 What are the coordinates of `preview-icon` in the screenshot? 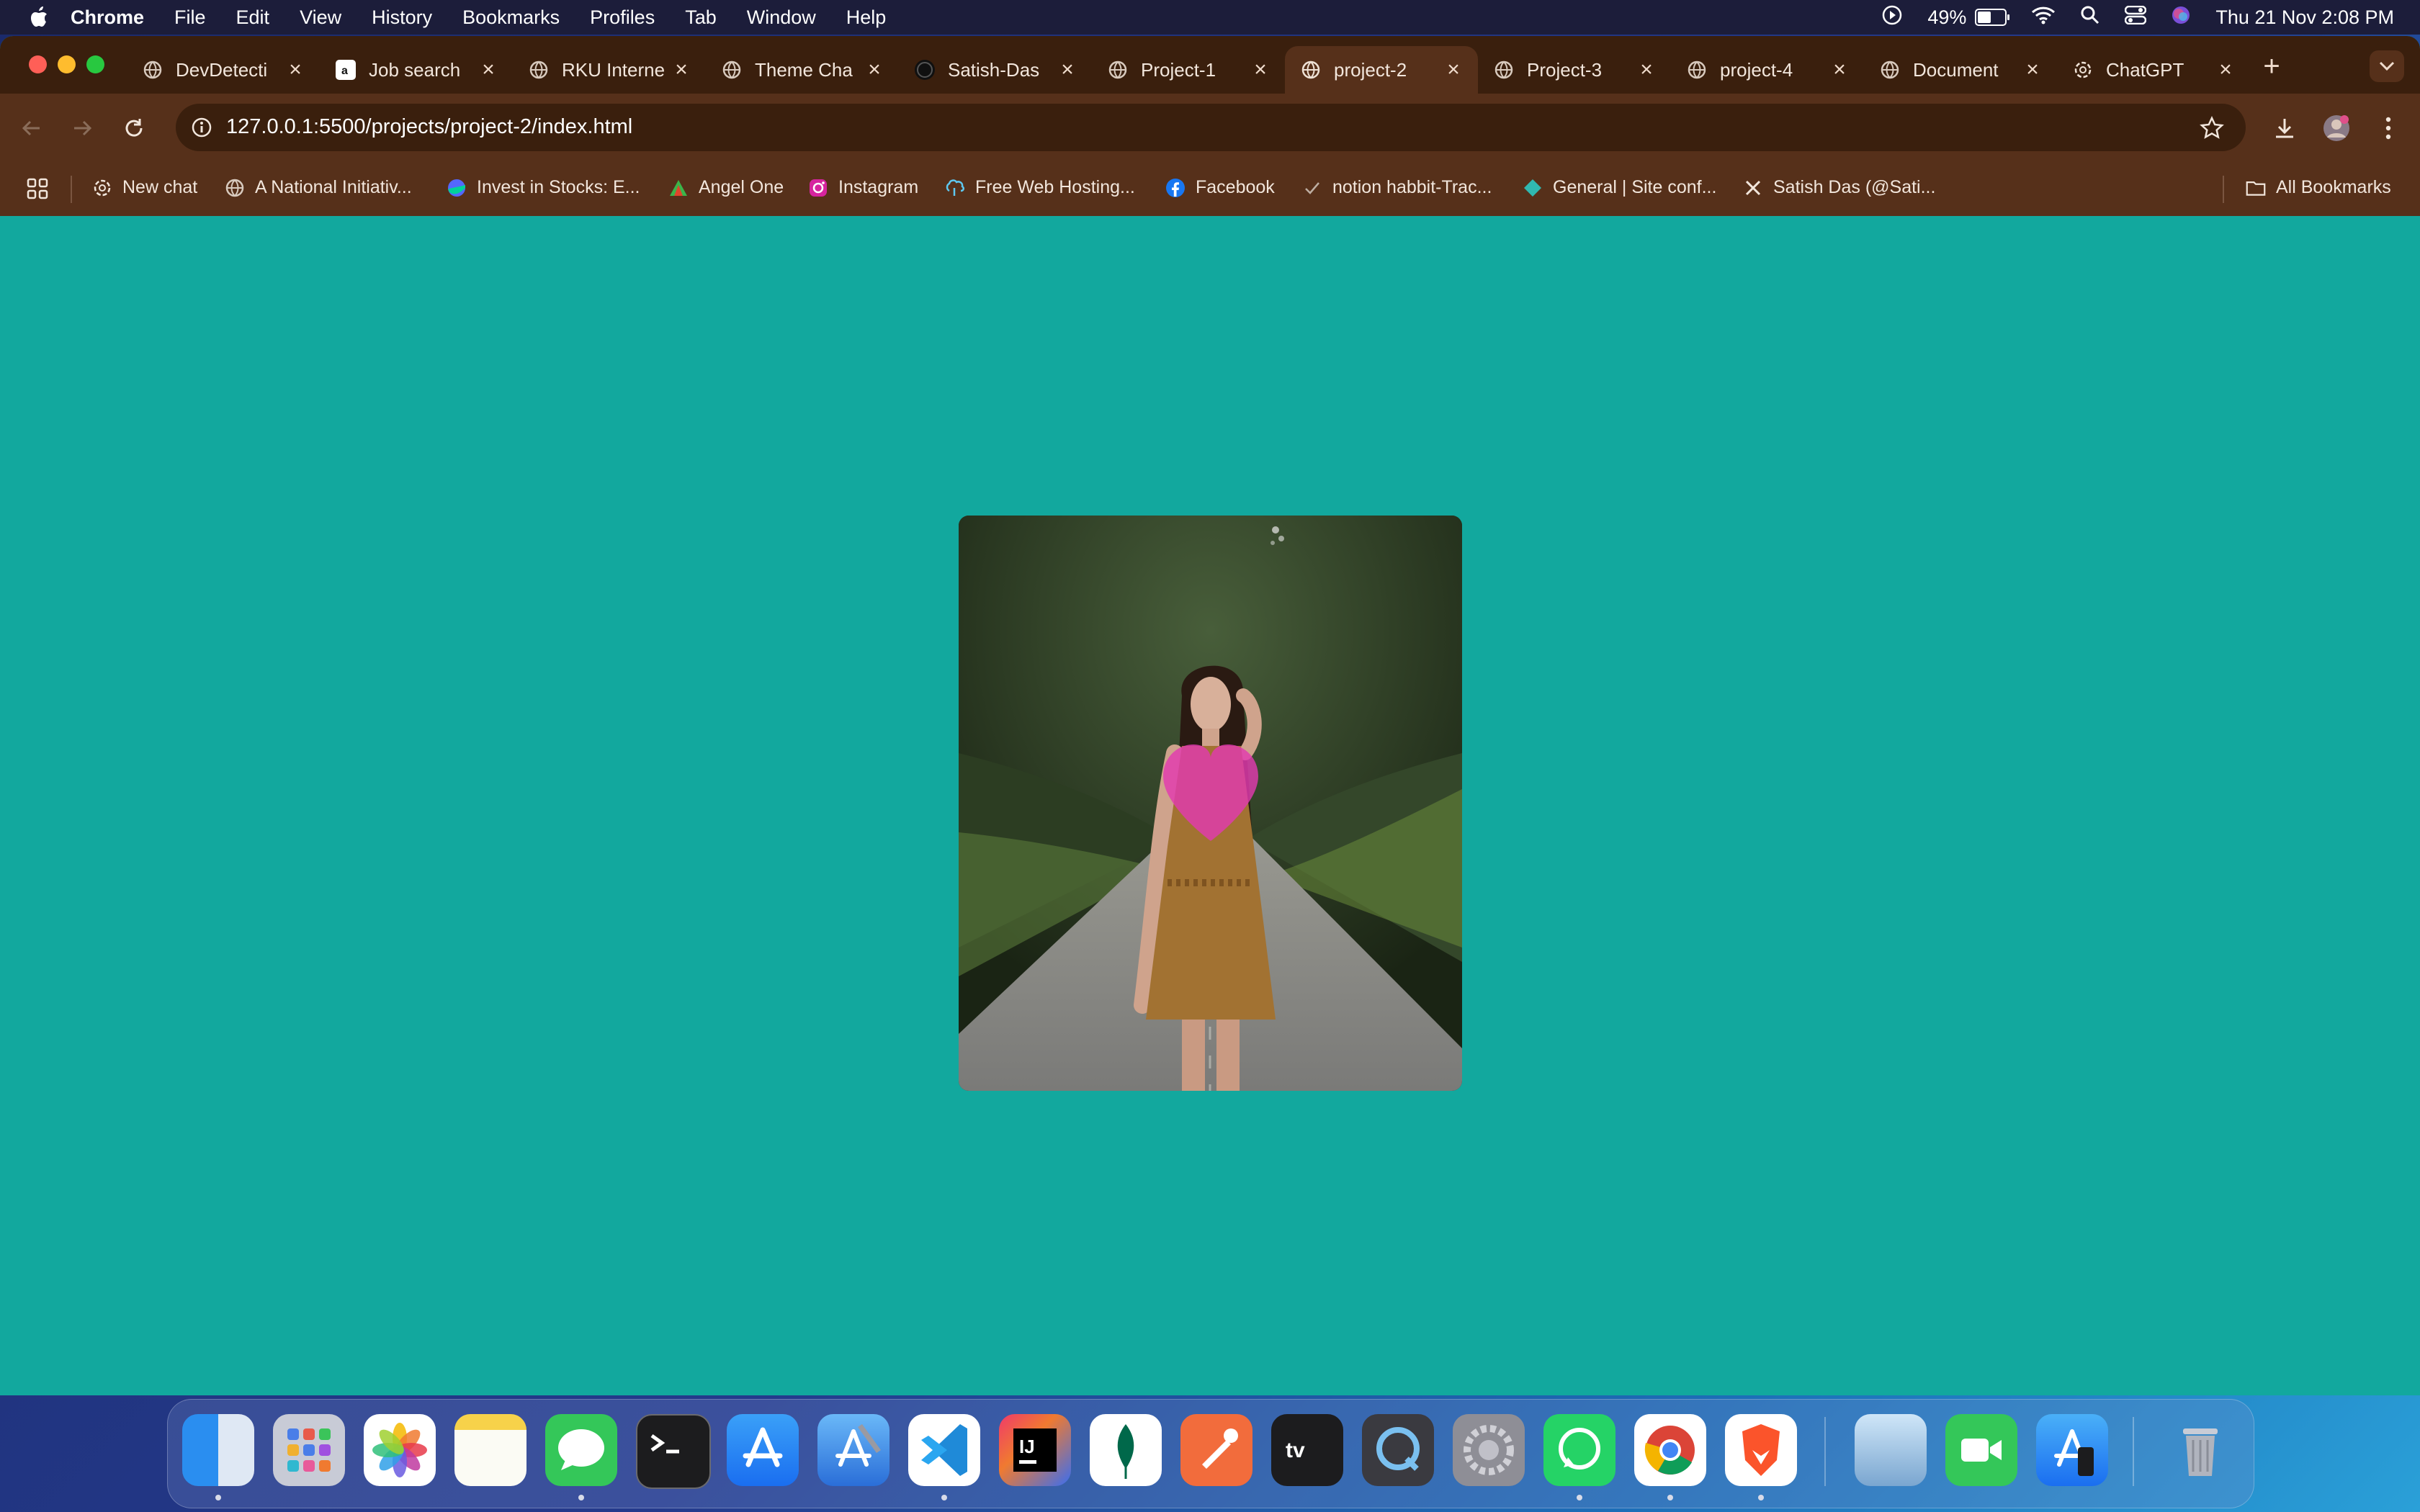 It's located at (1891, 1450).